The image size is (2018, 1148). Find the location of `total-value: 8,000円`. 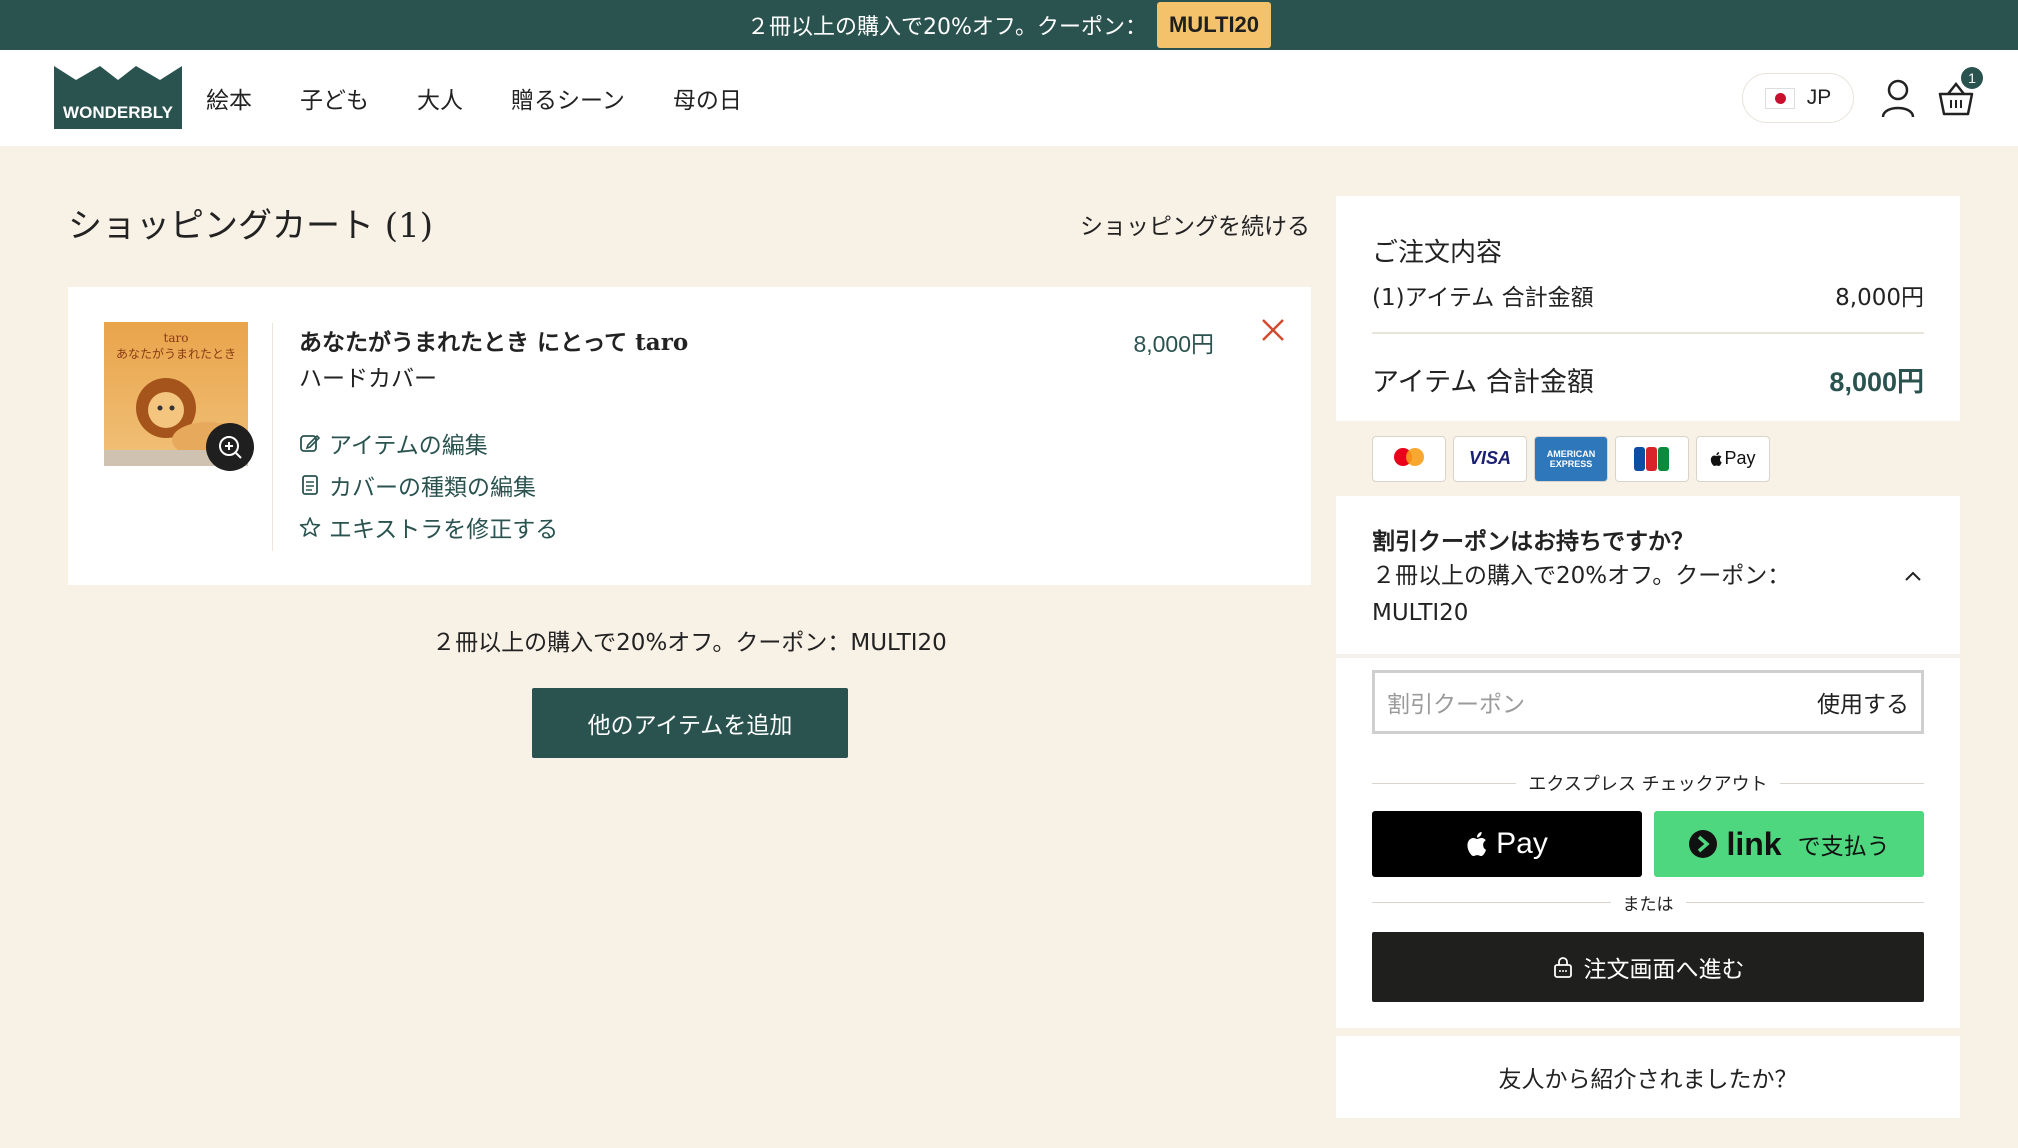

total-value: 8,000円 is located at coordinates (1876, 382).